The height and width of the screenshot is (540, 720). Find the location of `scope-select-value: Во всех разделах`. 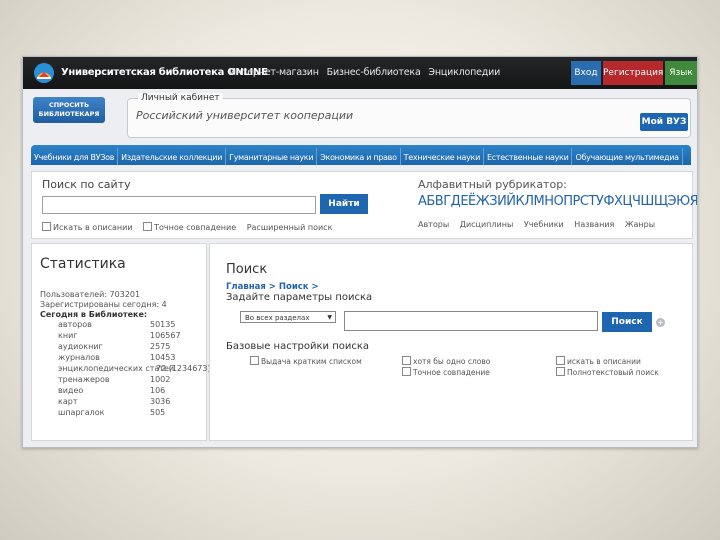

scope-select-value: Во всех разделах is located at coordinates (277, 318).